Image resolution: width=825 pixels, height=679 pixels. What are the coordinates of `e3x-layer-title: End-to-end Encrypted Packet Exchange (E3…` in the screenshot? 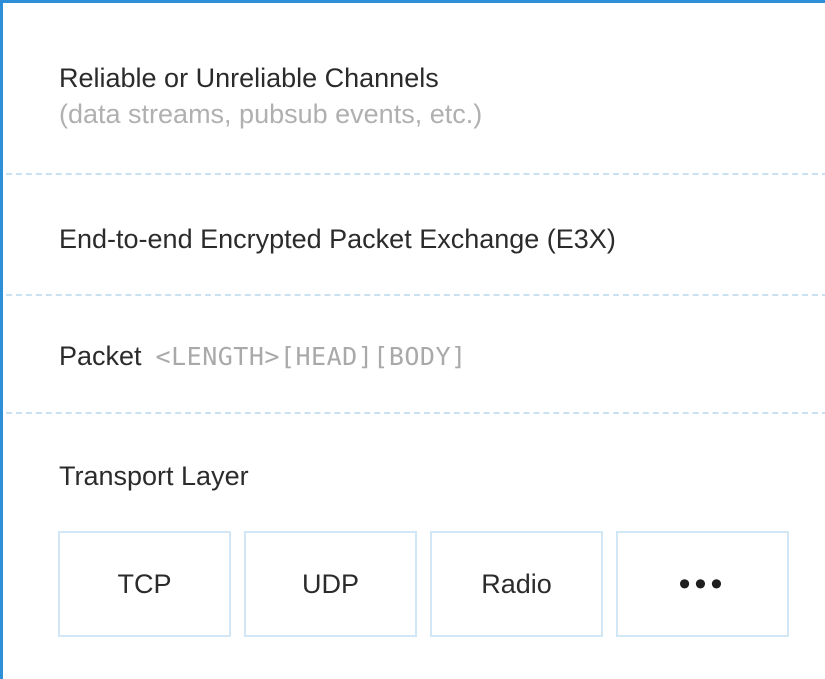 It's located at (337, 239).